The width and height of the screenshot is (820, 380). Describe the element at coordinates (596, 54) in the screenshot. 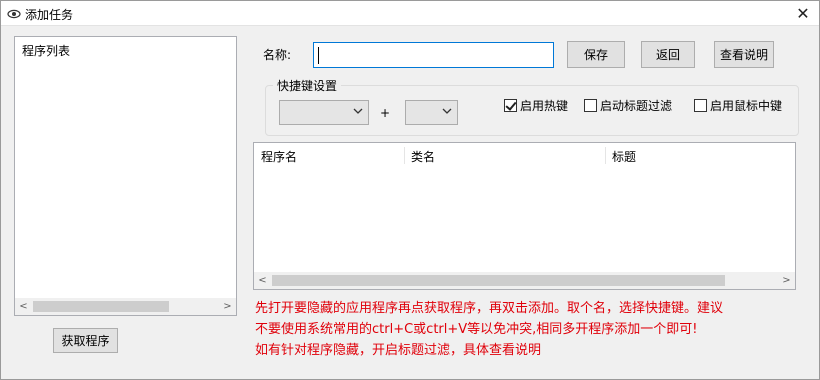

I see `save-button: 保存` at that location.